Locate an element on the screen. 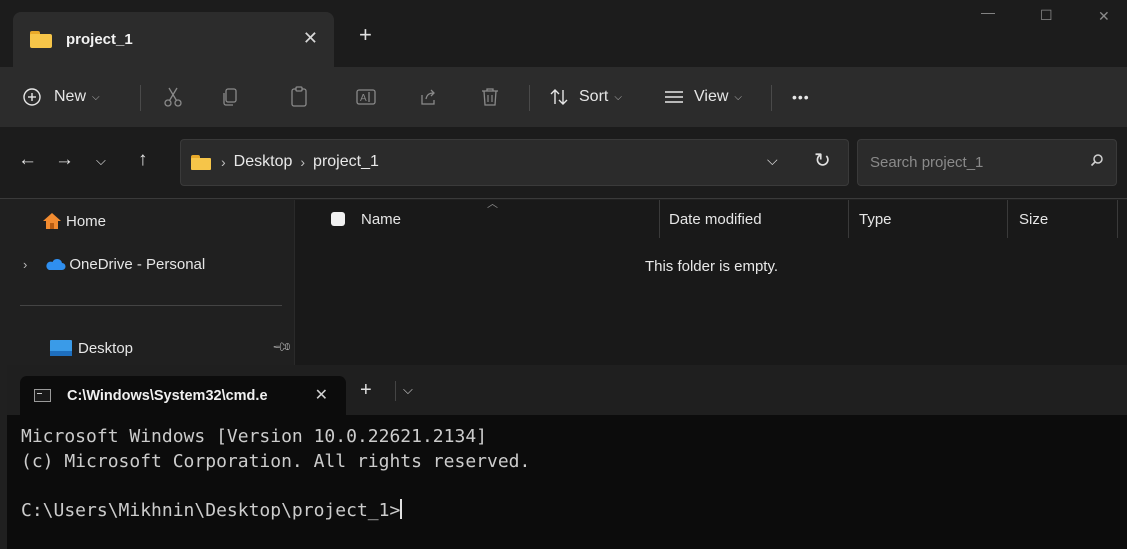 Image resolution: width=1127 pixels, height=549 pixels. explorer-tab-title: project_1 is located at coordinates (99, 39).